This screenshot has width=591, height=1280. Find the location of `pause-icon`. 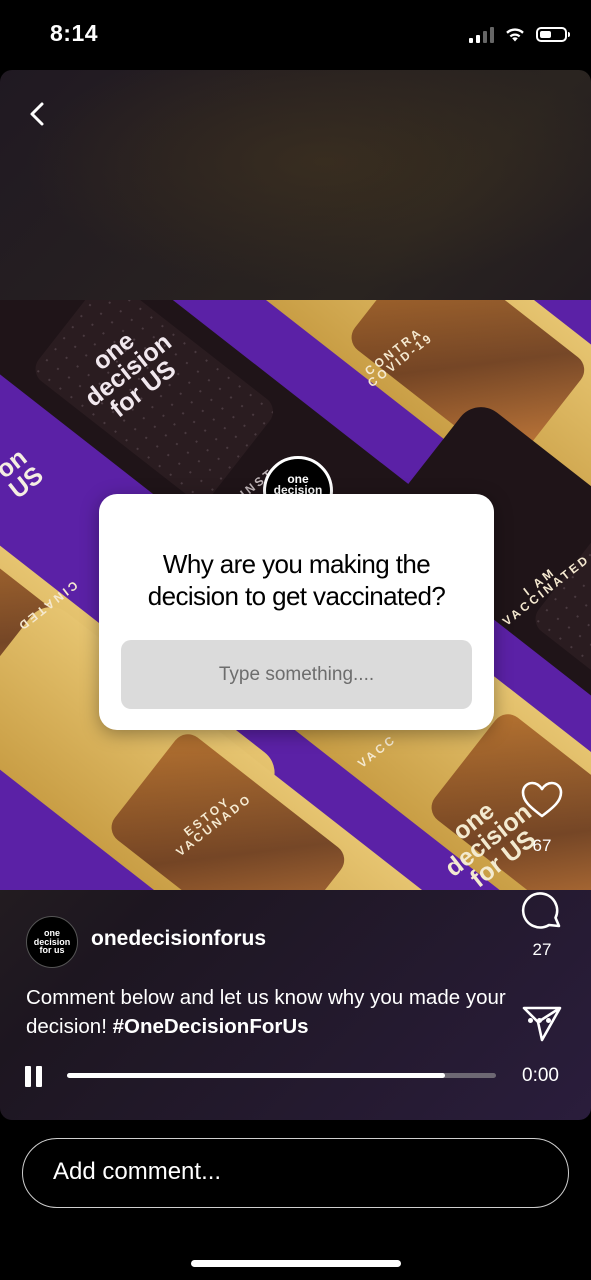

pause-icon is located at coordinates (28, 1076).